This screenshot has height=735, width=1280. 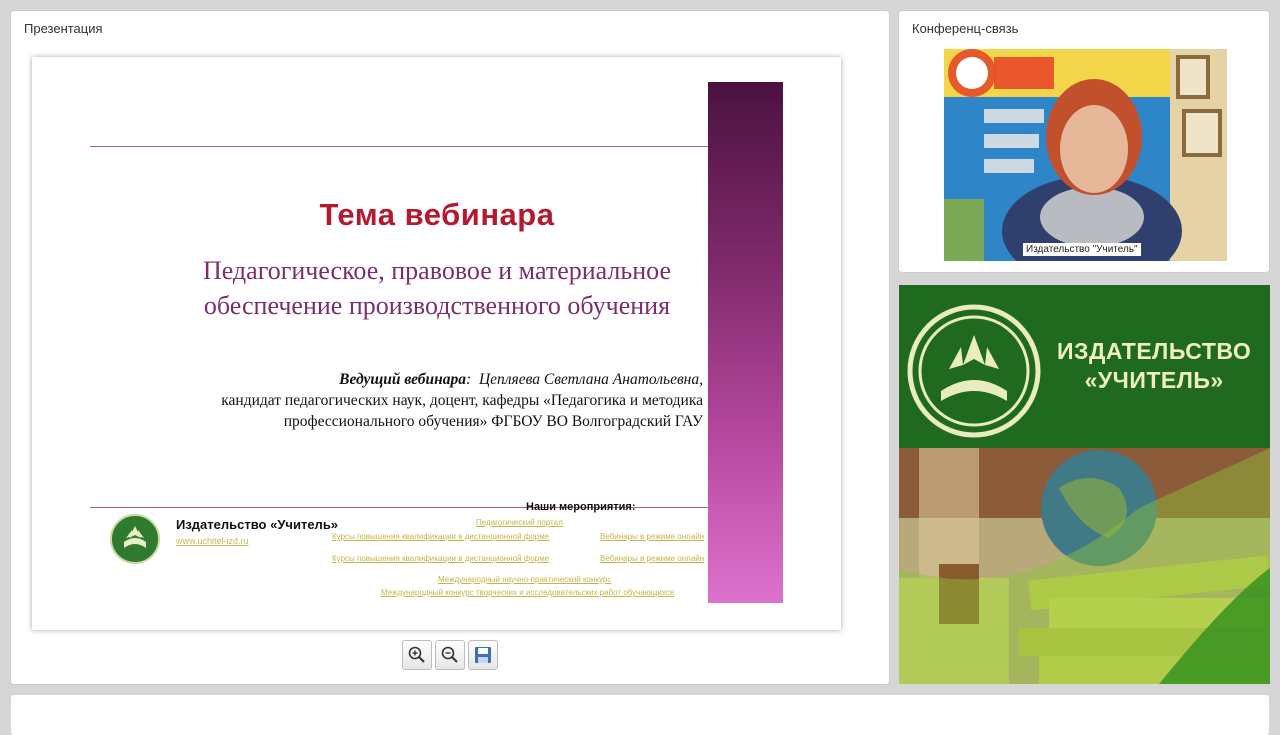 I want to click on banner-title: ИЗДАТЕЛЬСТВО «УЧИТЕЛЬ», so click(x=1154, y=366).